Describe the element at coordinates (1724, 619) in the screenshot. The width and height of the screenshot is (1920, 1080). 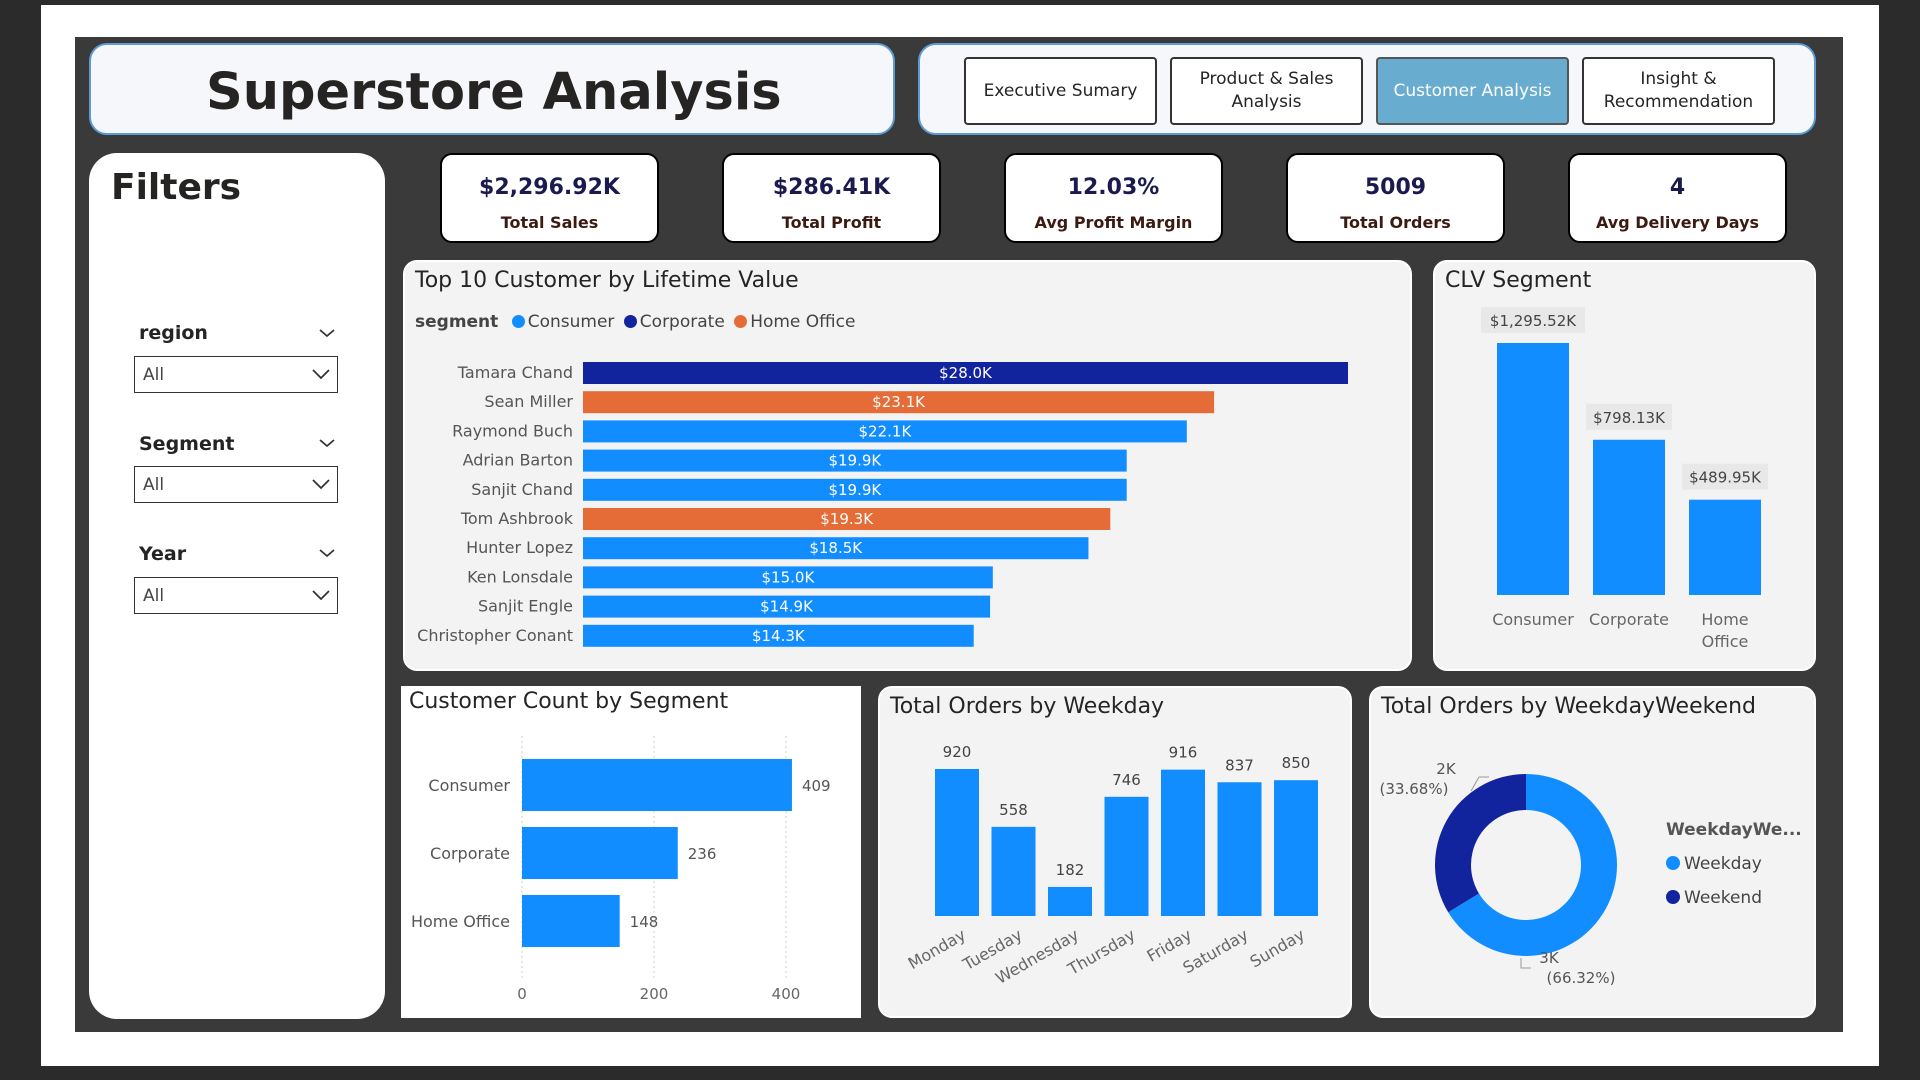
I see `category-label-home-office: Home` at that location.